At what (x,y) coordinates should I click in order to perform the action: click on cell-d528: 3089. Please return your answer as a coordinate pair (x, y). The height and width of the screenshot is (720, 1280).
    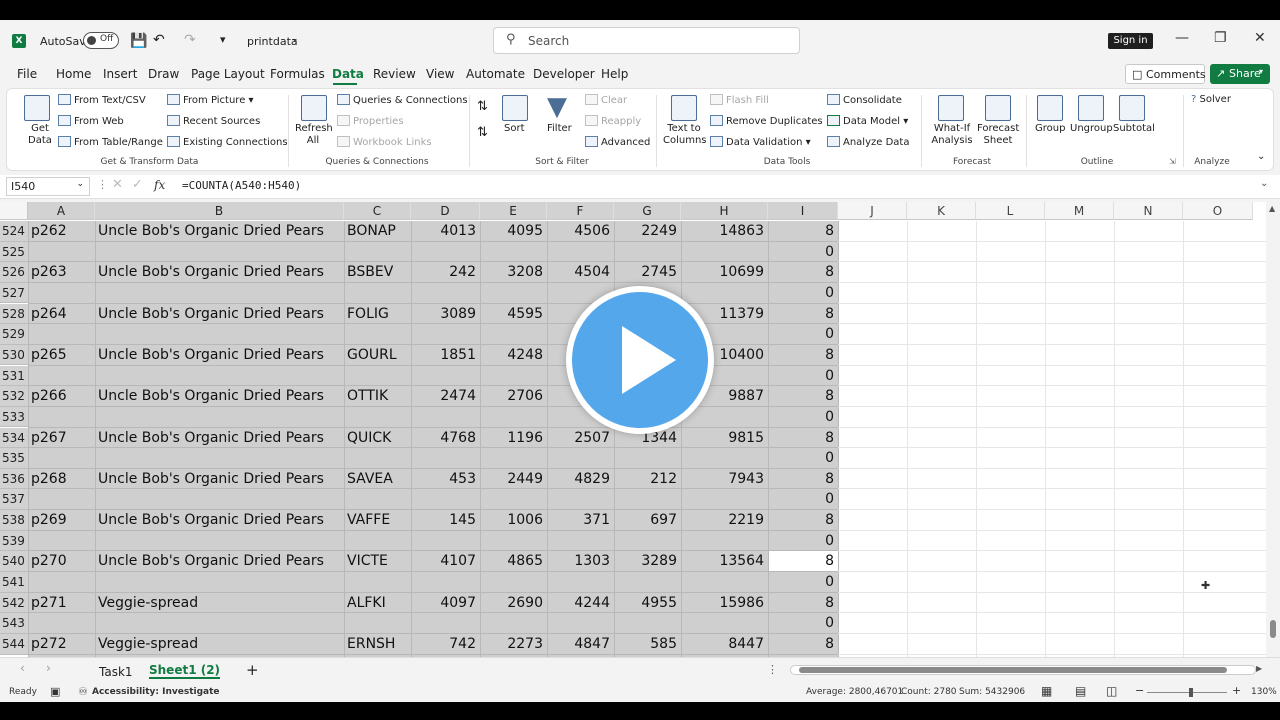
    Looking at the image, I should click on (443, 314).